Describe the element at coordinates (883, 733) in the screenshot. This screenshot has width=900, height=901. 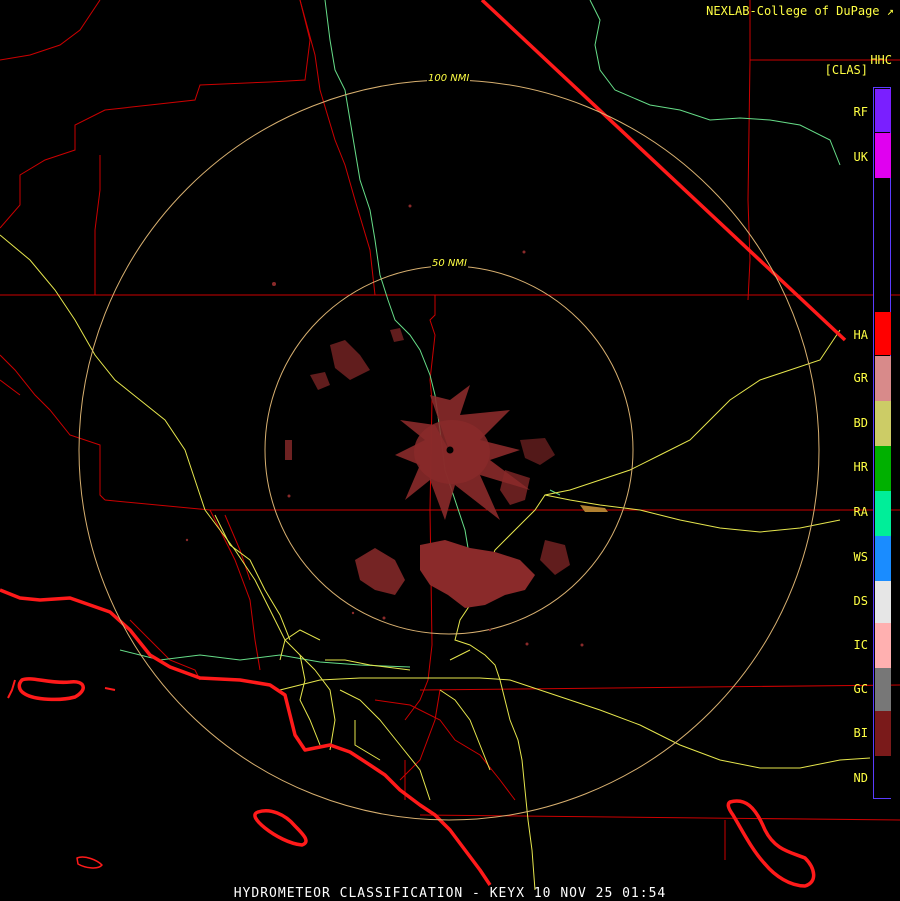
I see `legend-swatch-bi` at that location.